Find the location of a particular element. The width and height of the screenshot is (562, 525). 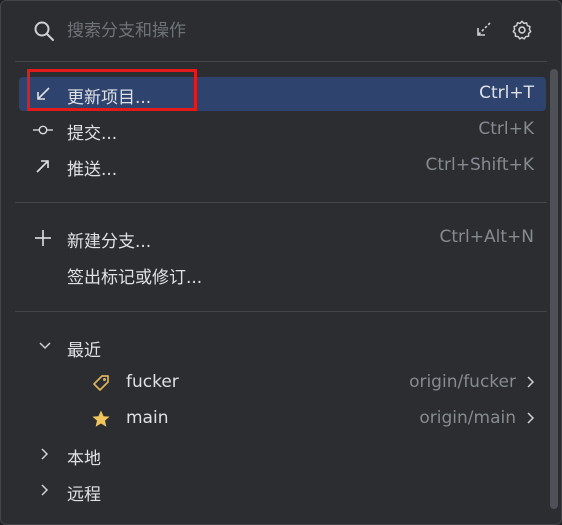

new-branch-shortcut: Ctrl+Alt+N is located at coordinates (486, 237).